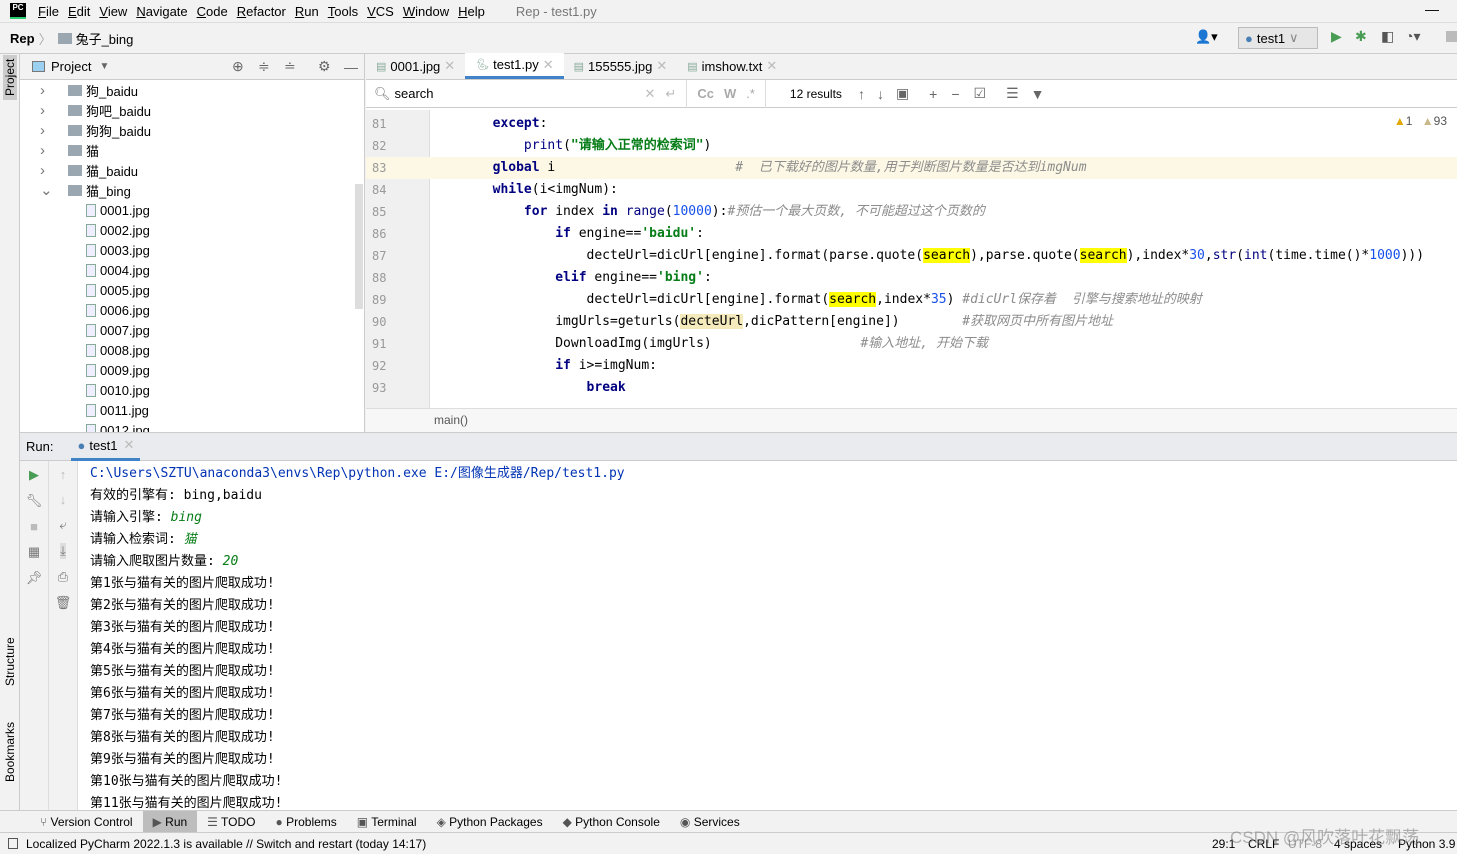  What do you see at coordinates (471, 11) in the screenshot?
I see `menu-help: Help` at bounding box center [471, 11].